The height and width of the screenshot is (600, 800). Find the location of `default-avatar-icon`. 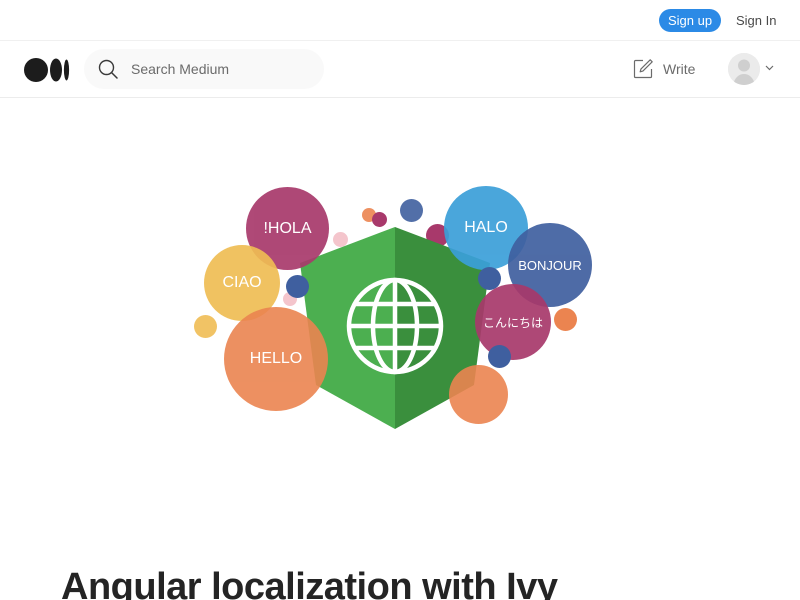

default-avatar-icon is located at coordinates (744, 69).